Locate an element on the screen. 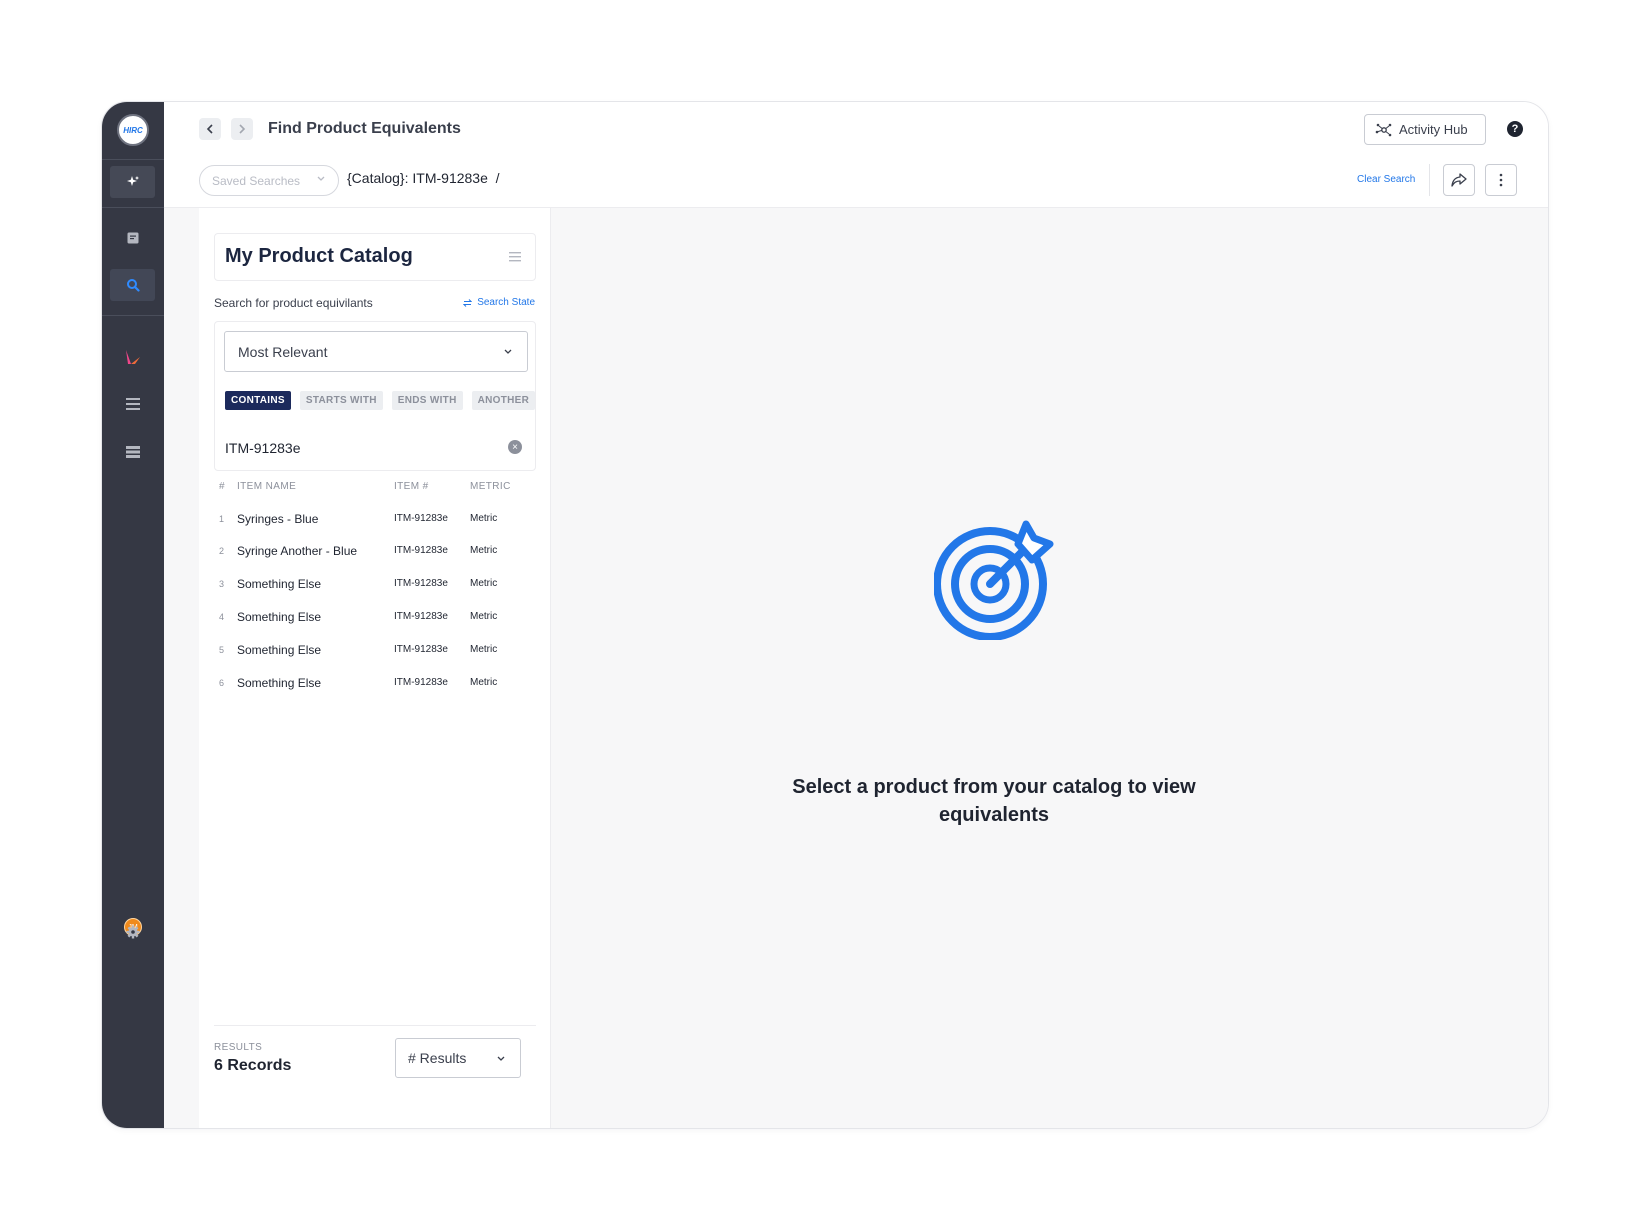  results-per-page-select: # Results is located at coordinates (458, 1058).